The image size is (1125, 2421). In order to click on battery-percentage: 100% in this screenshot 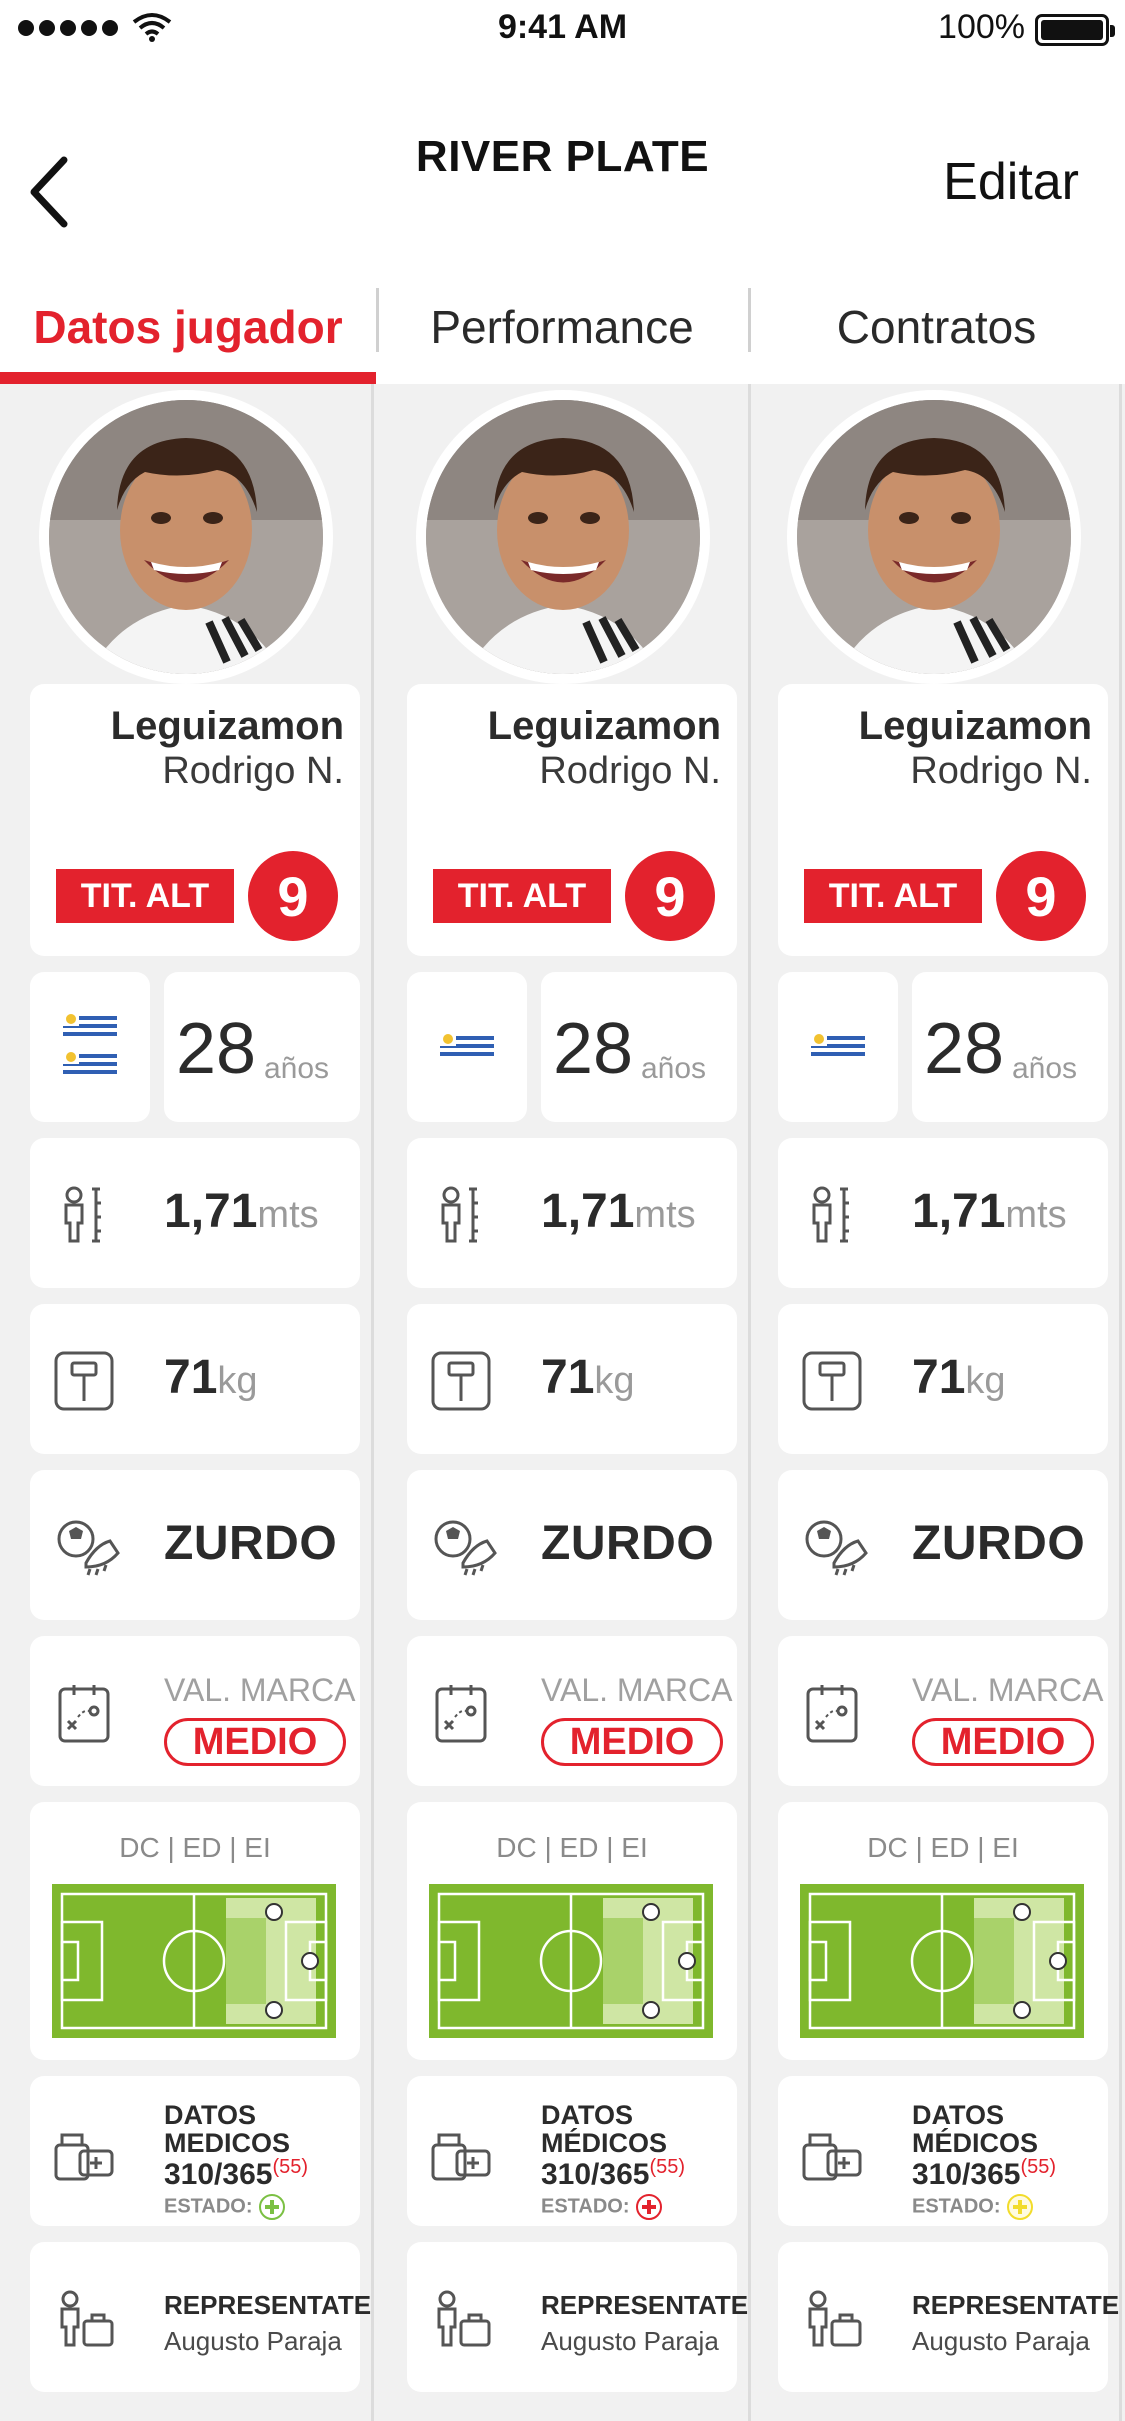, I will do `click(981, 27)`.